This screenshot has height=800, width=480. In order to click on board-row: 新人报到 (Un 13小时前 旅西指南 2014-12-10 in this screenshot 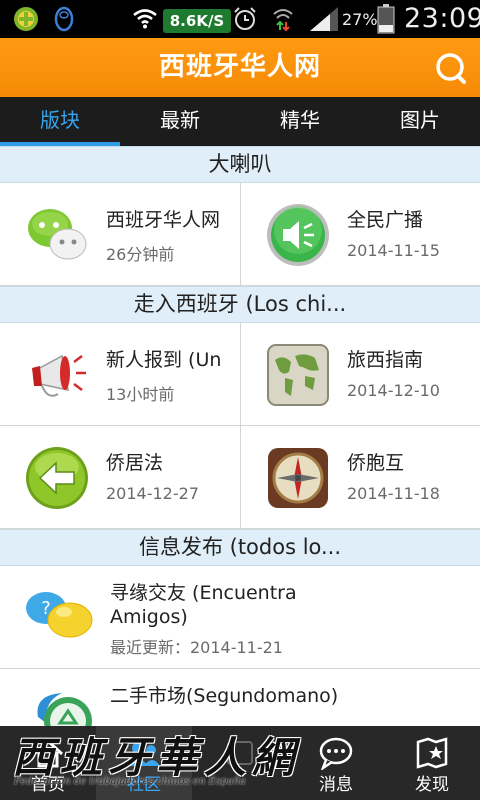, I will do `click(240, 374)`.